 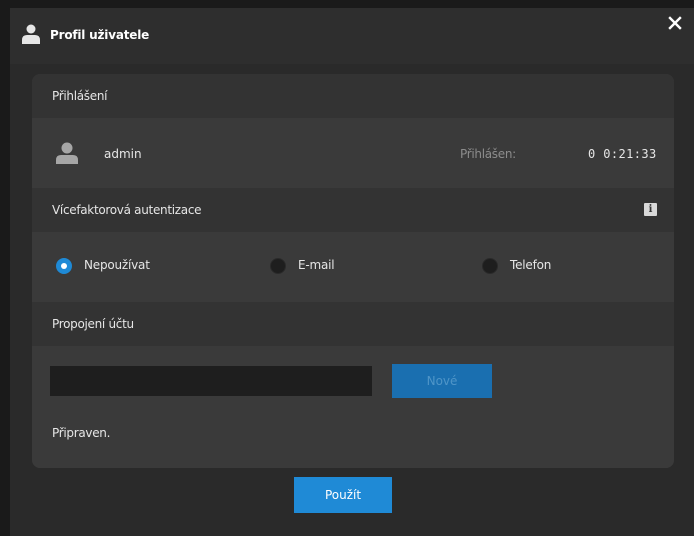 What do you see at coordinates (211, 381) in the screenshot?
I see `account-link-input` at bounding box center [211, 381].